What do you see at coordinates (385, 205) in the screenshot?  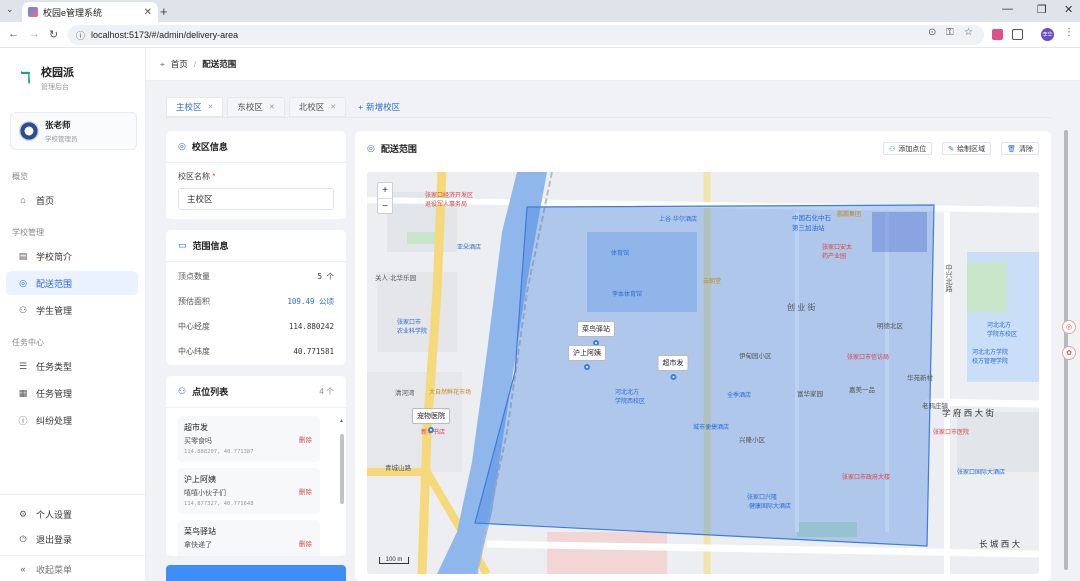 I see `zoom-out-button: −` at bounding box center [385, 205].